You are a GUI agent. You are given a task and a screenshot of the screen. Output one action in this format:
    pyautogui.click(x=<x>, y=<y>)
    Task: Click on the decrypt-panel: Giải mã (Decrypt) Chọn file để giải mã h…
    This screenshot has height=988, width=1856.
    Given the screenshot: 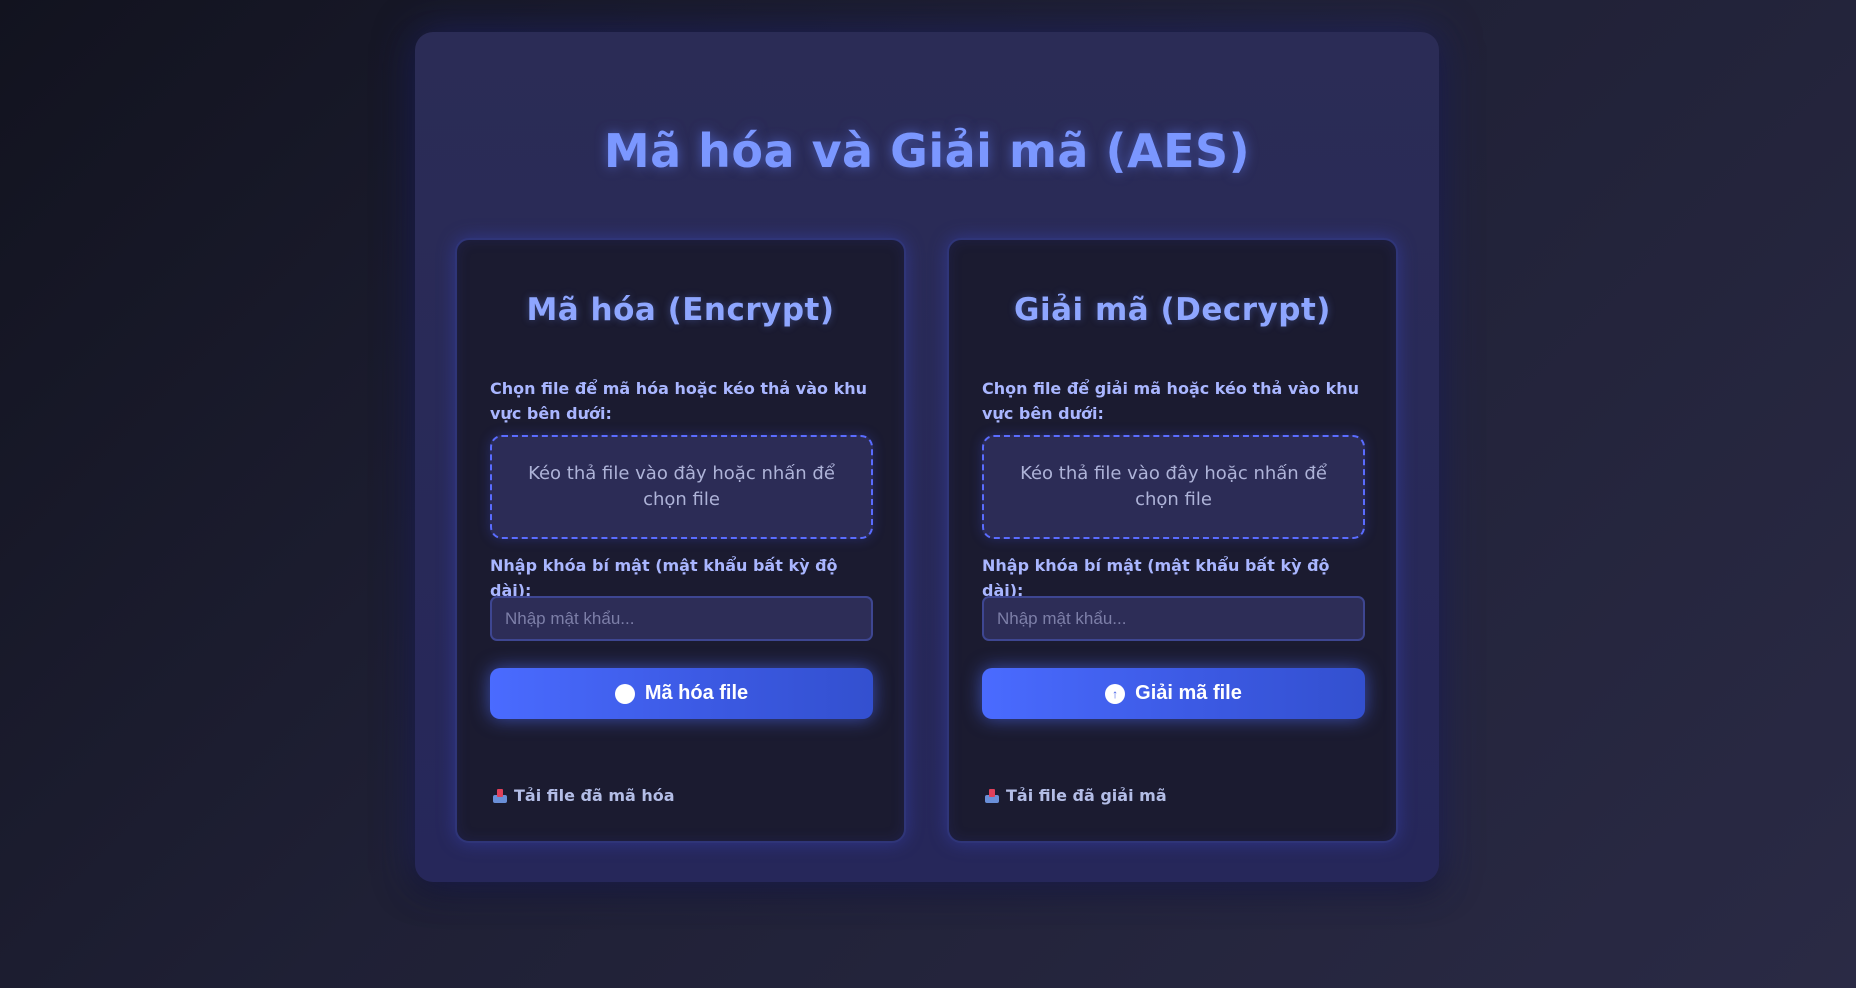 What is the action you would take?
    pyautogui.click(x=1172, y=540)
    